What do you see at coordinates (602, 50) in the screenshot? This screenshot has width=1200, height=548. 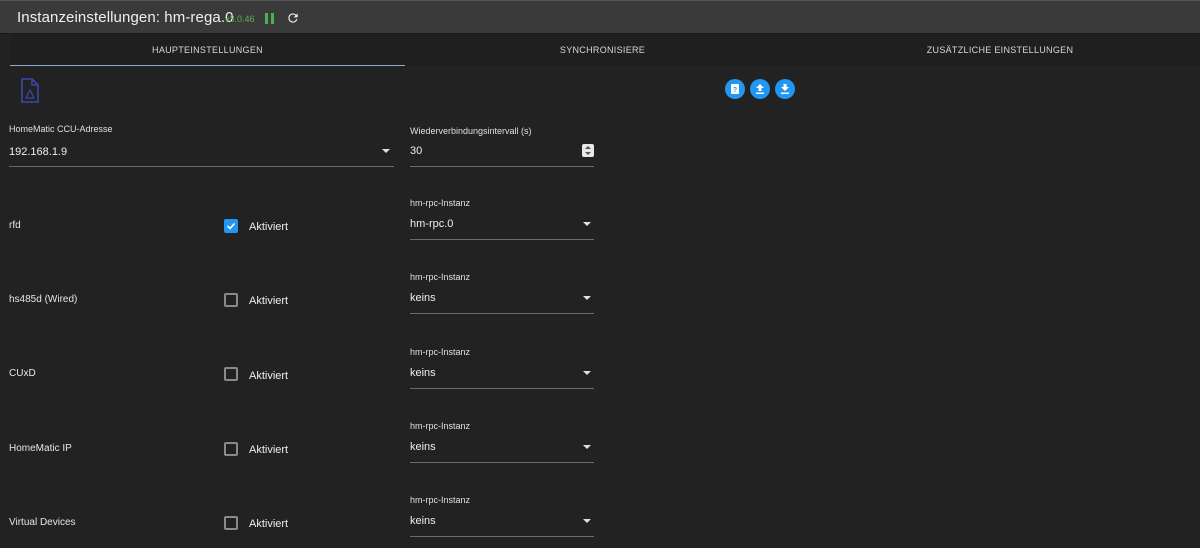 I see `tab-synchronisiere: SYNCHRONISIERE` at bounding box center [602, 50].